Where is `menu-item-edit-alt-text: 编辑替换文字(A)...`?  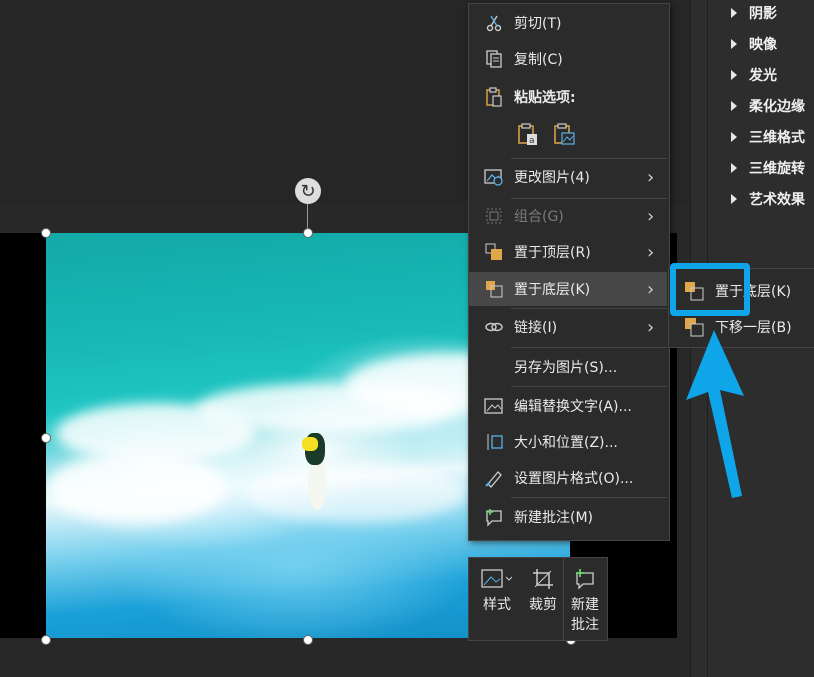
menu-item-edit-alt-text: 编辑替换文字(A)... is located at coordinates (568, 406).